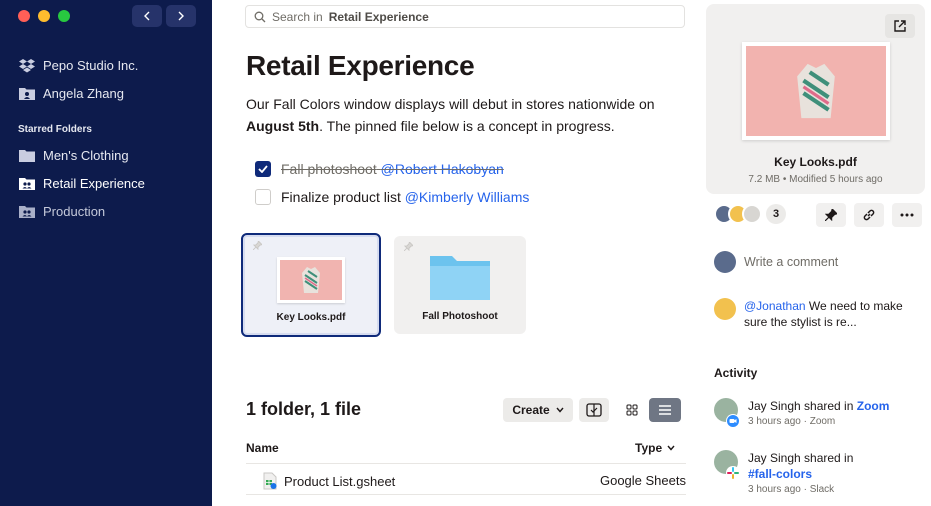  I want to click on link-icon, so click(869, 215).